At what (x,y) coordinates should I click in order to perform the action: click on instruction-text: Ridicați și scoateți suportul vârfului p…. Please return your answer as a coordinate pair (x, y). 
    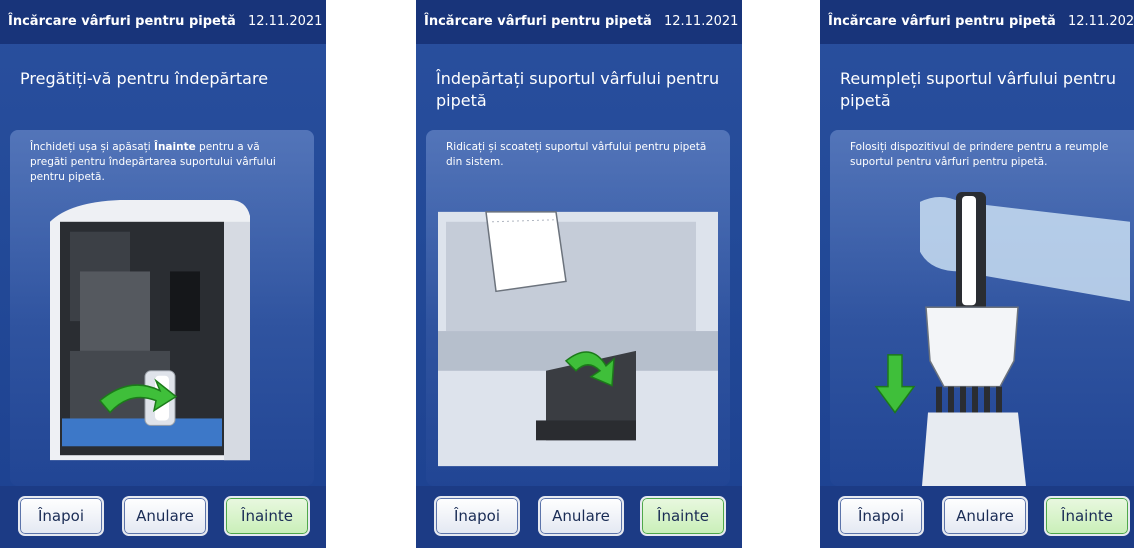
    Looking at the image, I should click on (576, 154).